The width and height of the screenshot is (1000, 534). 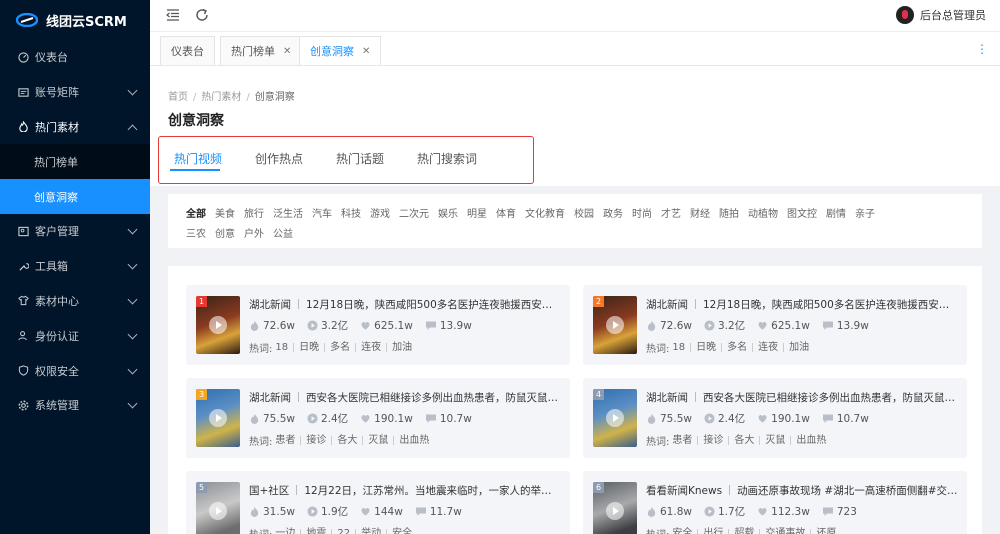 I want to click on category-option: 体育, so click(x=506, y=212).